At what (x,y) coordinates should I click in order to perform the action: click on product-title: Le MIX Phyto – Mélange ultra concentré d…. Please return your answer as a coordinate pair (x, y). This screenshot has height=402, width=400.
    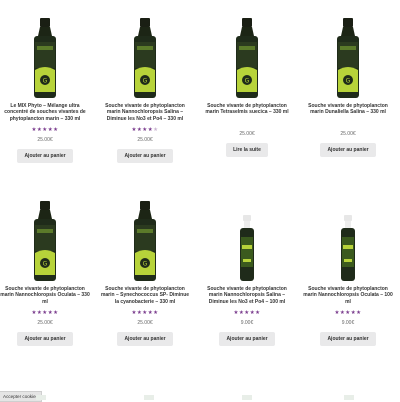
    Looking at the image, I should click on (45, 112).